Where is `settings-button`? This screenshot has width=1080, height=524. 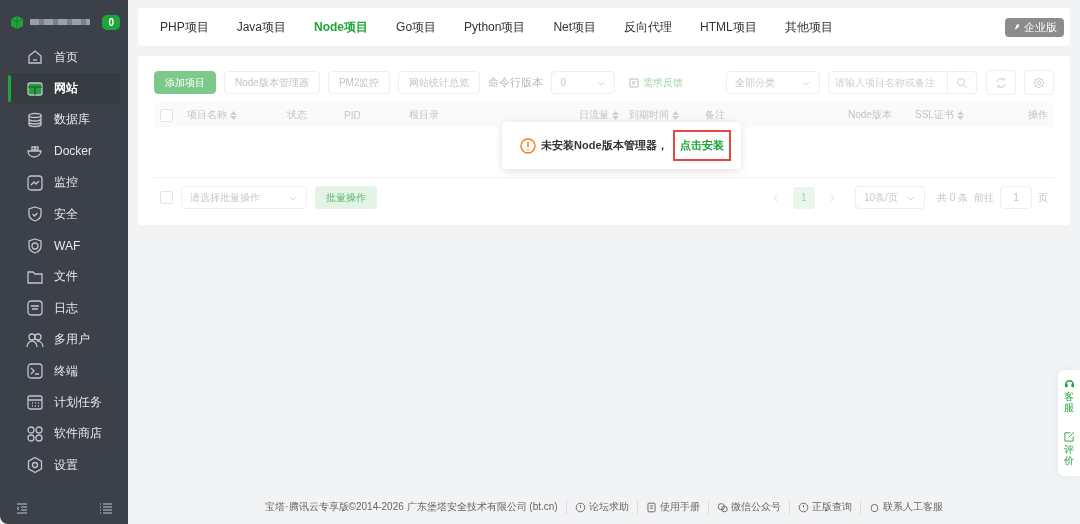
settings-button is located at coordinates (1039, 82).